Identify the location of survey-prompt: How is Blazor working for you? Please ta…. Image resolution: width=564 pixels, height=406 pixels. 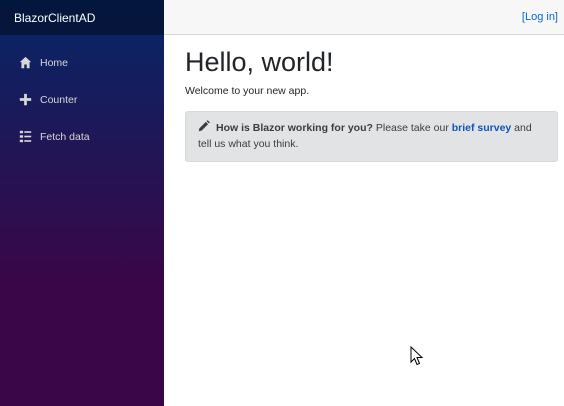
(371, 136).